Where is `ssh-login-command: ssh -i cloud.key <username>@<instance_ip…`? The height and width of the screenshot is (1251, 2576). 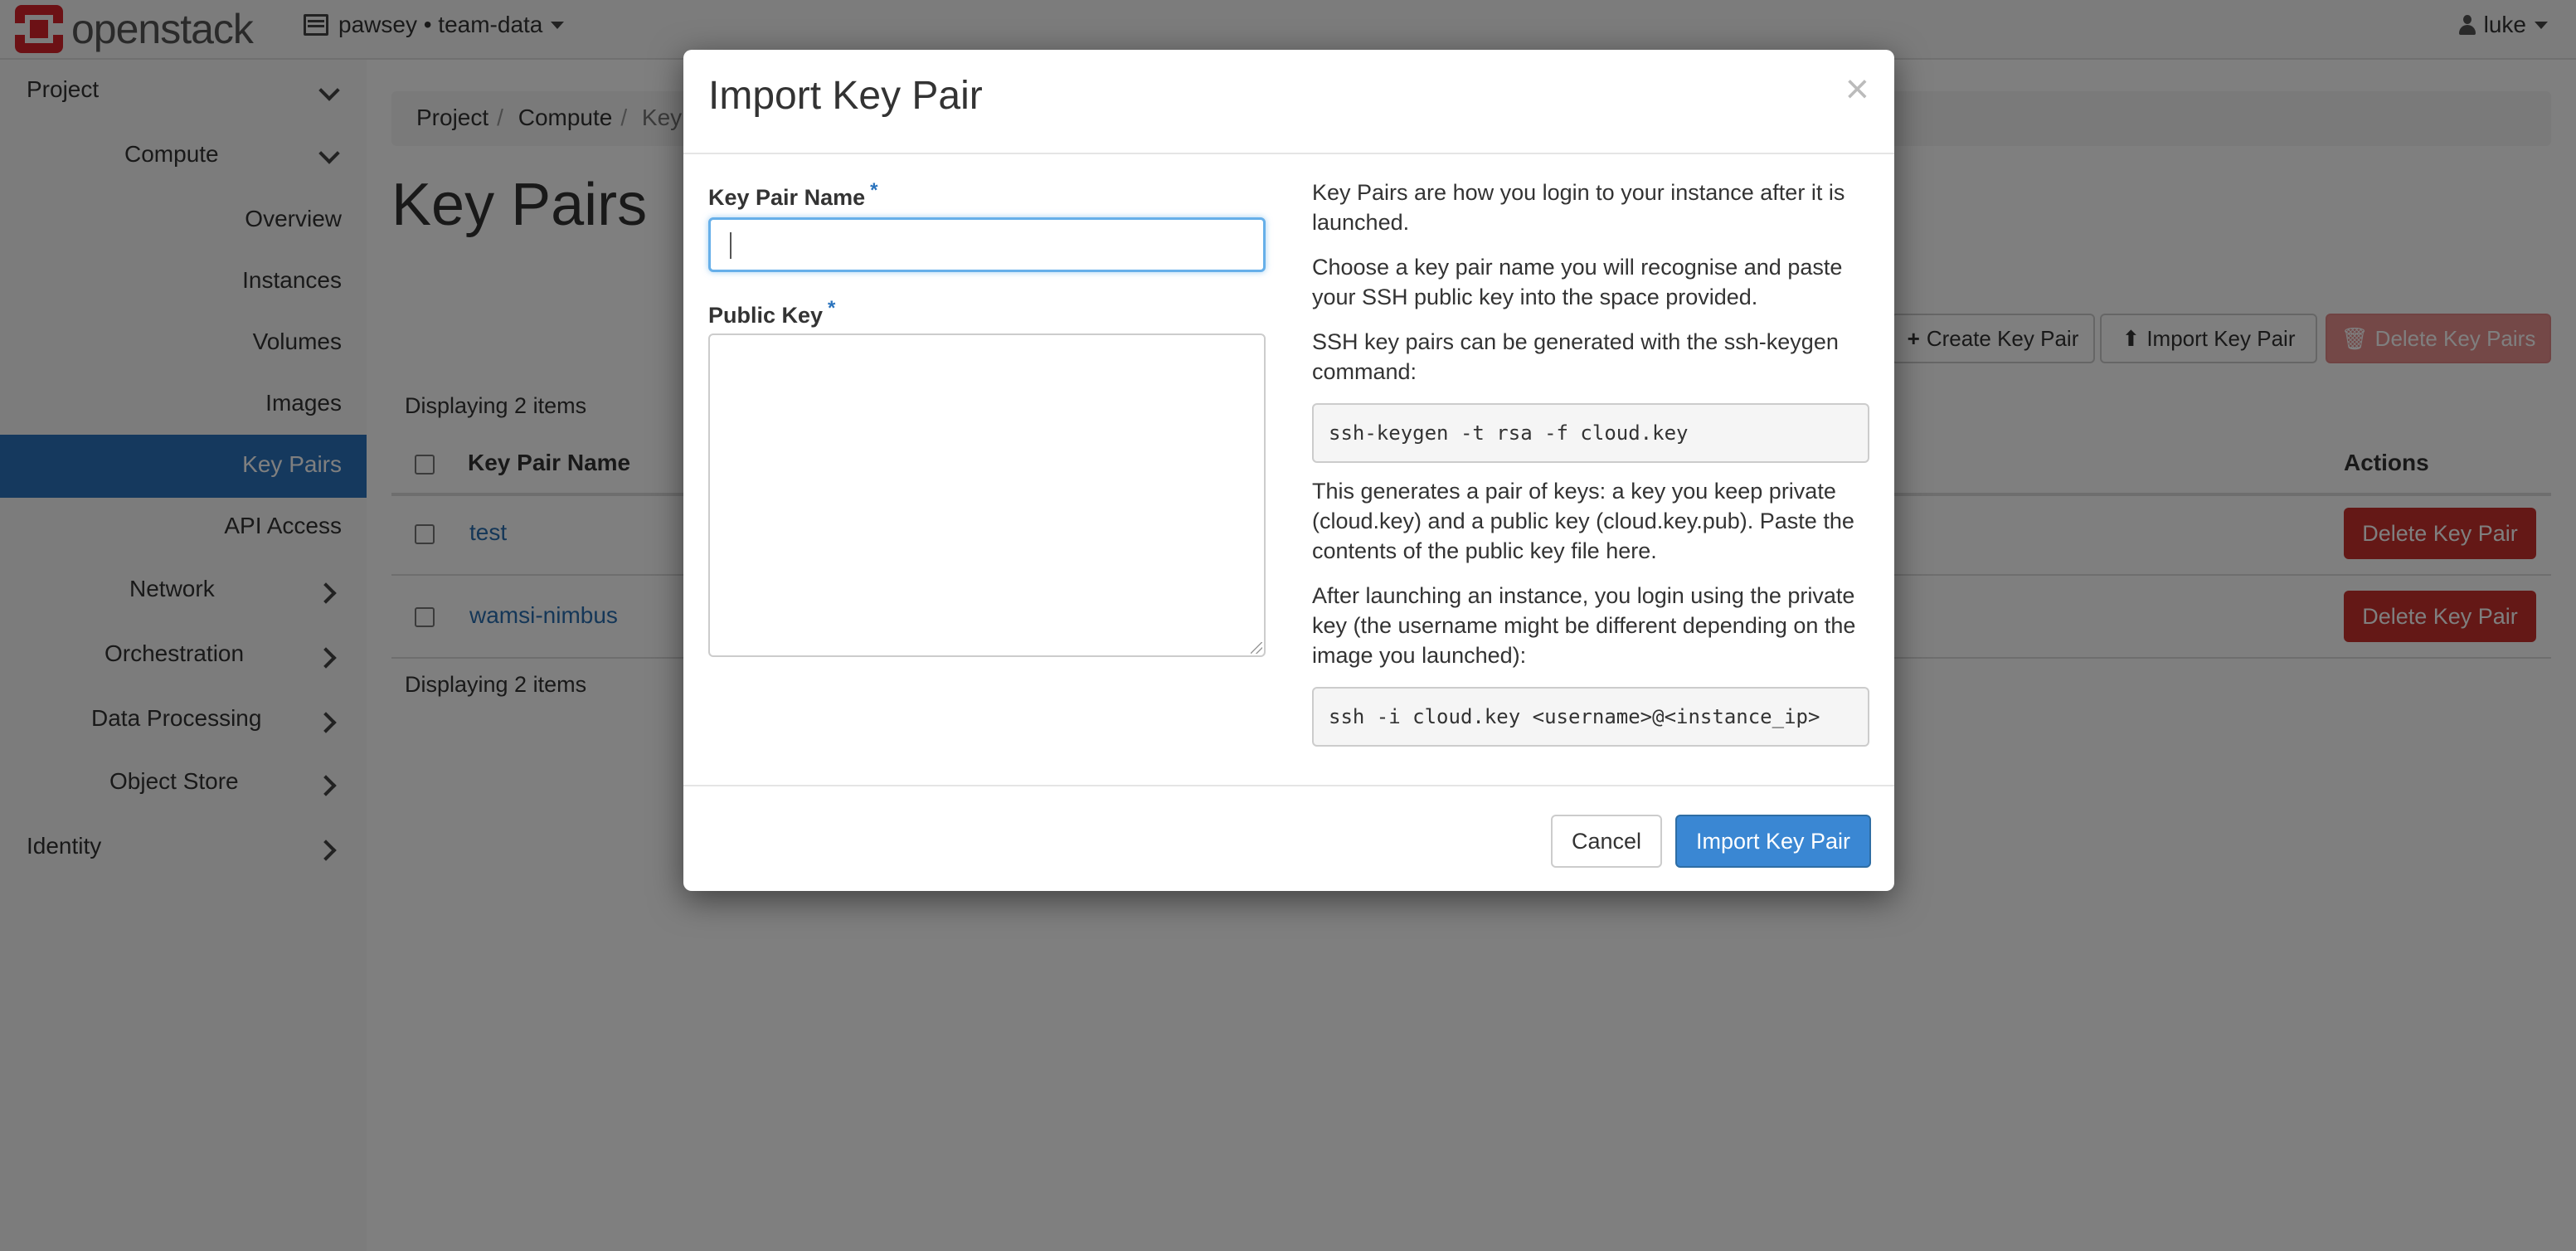
ssh-login-command: ssh -i cloud.key <username>@<instance_ip… is located at coordinates (1590, 717).